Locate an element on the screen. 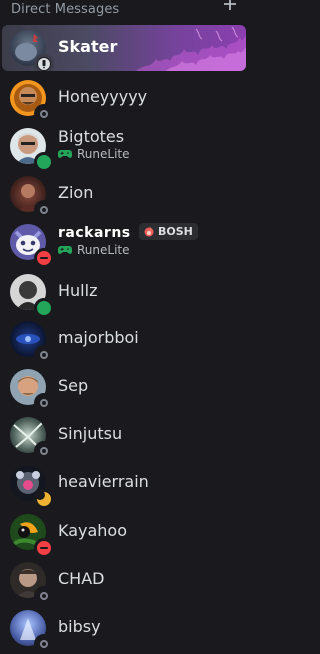  dm-item-rackarns: rackarns BOSH RuneLite is located at coordinates (124, 243).